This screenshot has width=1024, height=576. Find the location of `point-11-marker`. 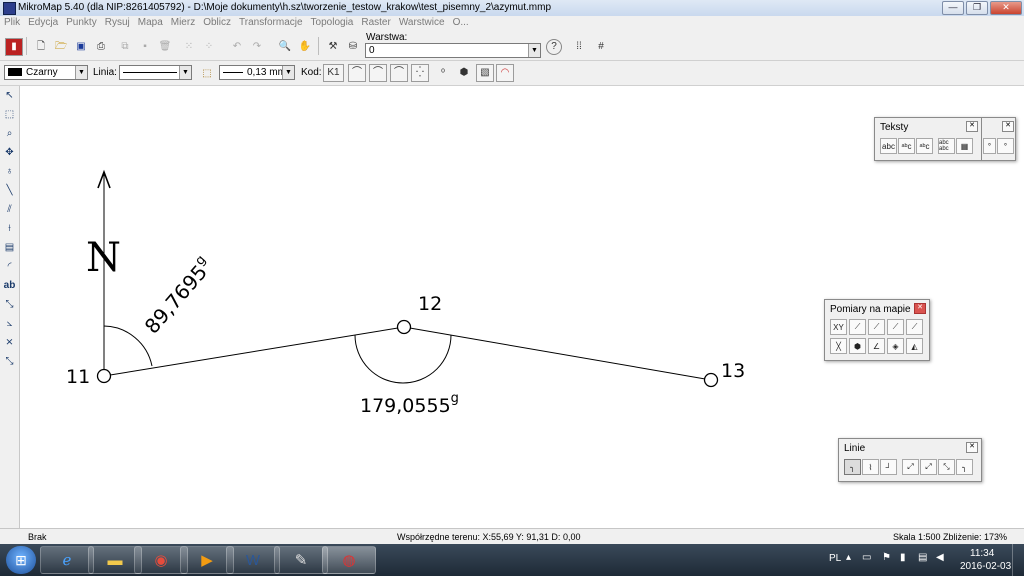

point-11-marker is located at coordinates (104, 376).